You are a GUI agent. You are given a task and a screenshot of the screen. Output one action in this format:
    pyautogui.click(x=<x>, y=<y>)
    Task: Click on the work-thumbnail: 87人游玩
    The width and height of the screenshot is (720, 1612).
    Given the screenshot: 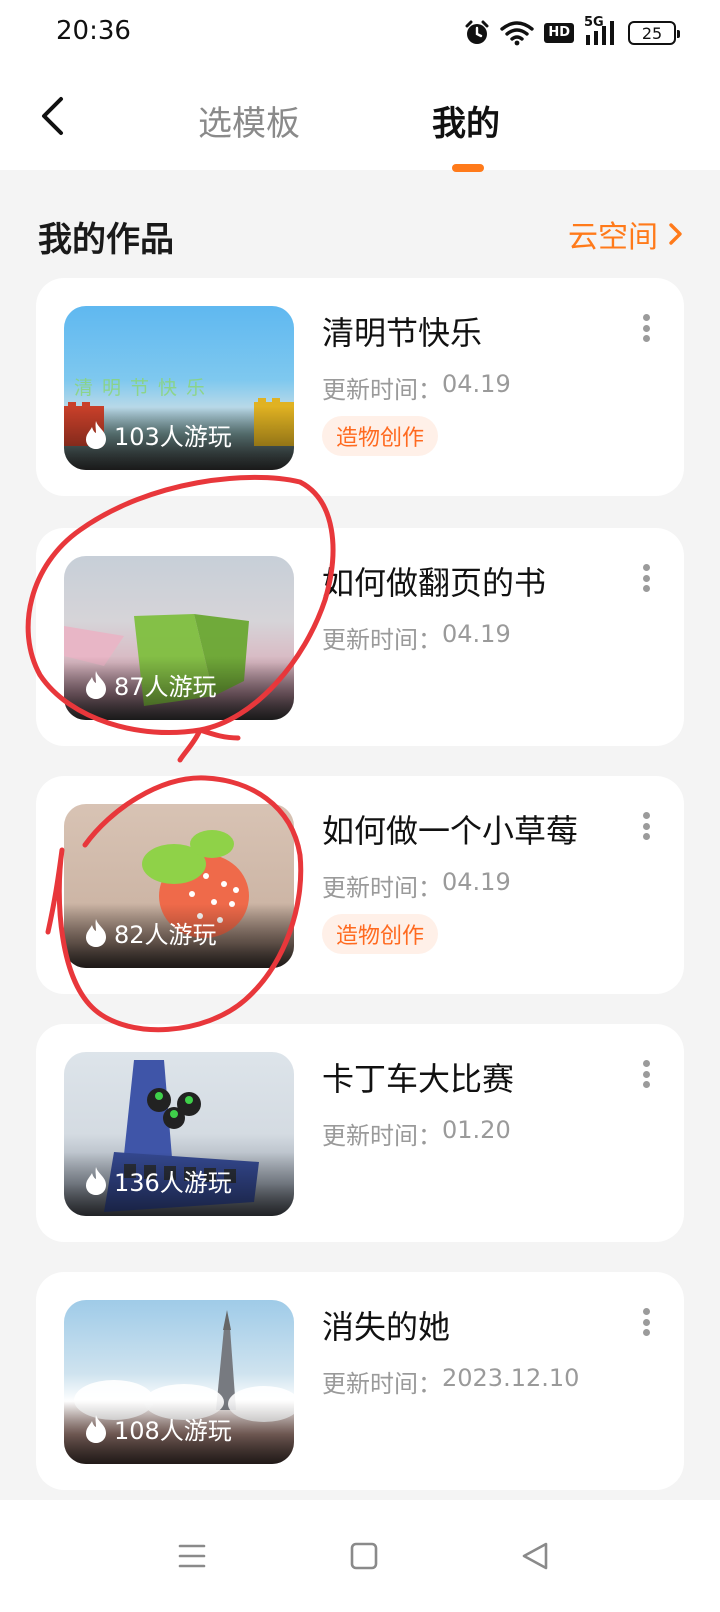 What is the action you would take?
    pyautogui.click(x=179, y=638)
    